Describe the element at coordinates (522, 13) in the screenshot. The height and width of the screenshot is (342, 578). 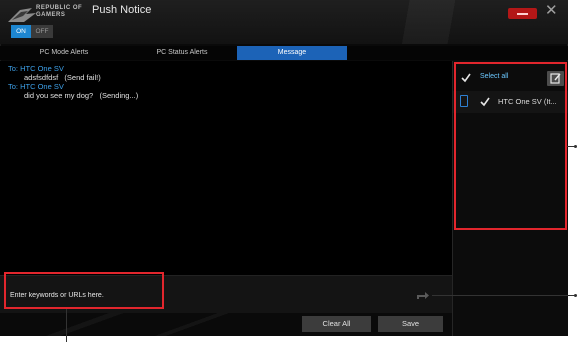
I see `minimize-button` at that location.